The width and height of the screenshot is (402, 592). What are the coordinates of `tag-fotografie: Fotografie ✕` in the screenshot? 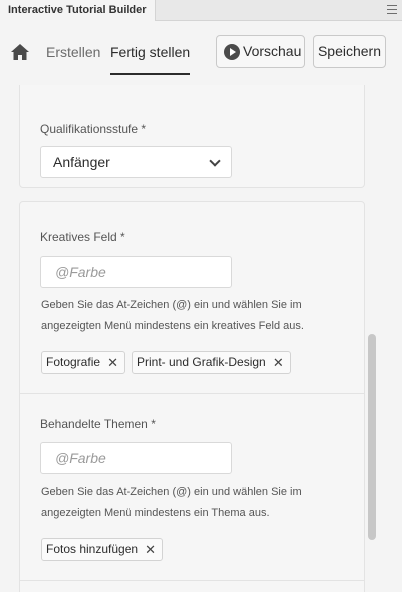 It's located at (83, 362).